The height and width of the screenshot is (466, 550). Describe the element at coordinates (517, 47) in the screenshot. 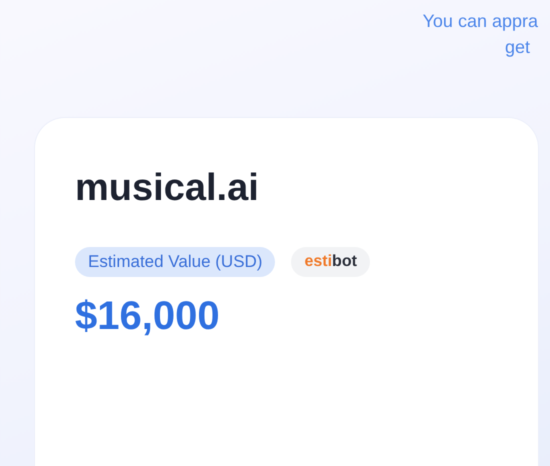

I see `intro-text: get` at that location.